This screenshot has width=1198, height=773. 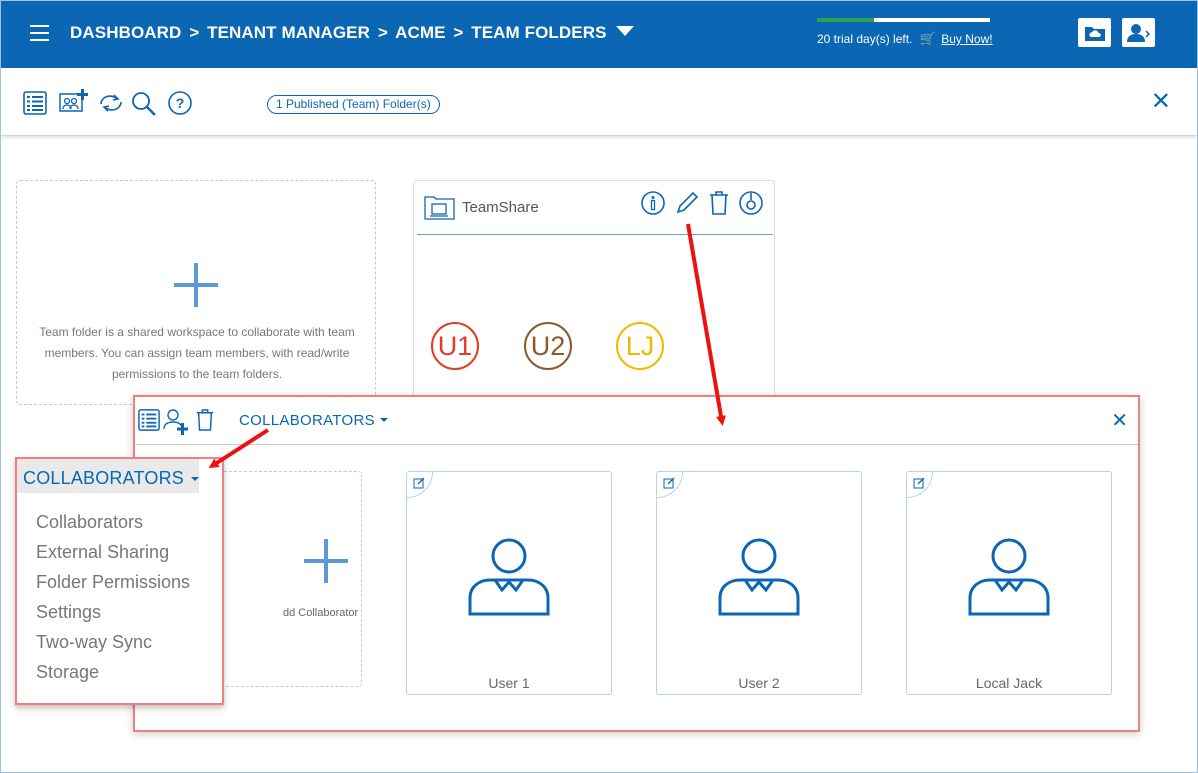 What do you see at coordinates (500, 207) in the screenshot?
I see `folder-name: TeamShare` at bounding box center [500, 207].